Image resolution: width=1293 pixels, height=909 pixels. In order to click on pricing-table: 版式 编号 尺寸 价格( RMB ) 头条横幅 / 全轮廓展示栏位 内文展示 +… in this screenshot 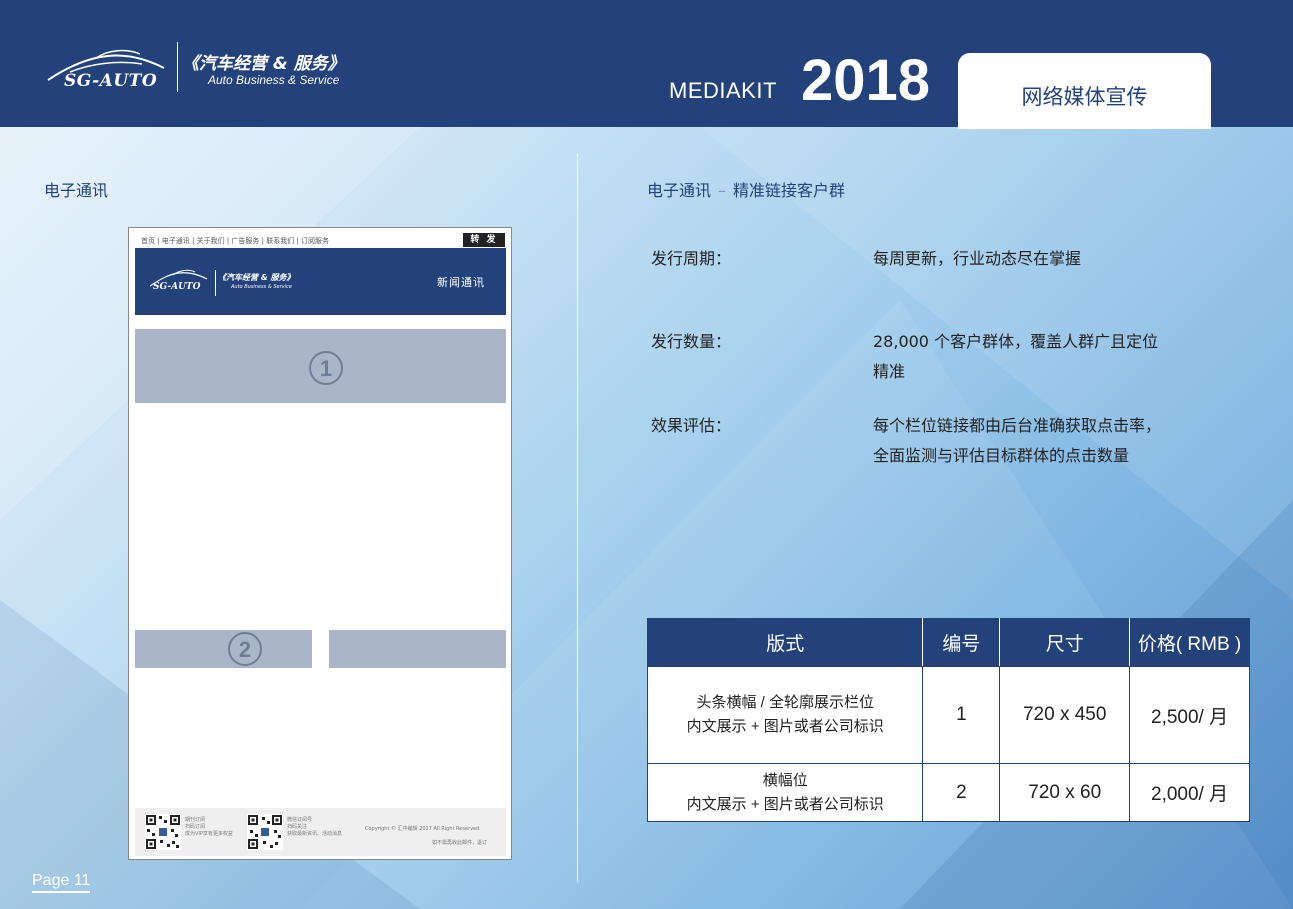, I will do `click(948, 720)`.